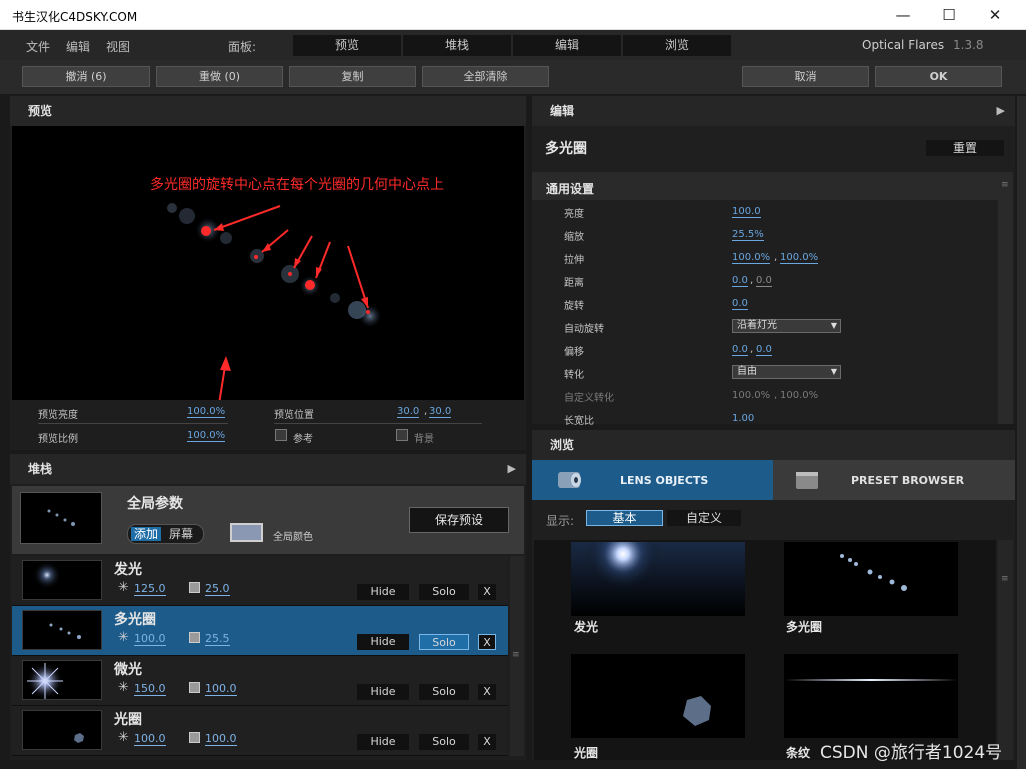 The height and width of the screenshot is (769, 1026). Describe the element at coordinates (938, 76) in the screenshot. I see `ok-button: OK` at that location.